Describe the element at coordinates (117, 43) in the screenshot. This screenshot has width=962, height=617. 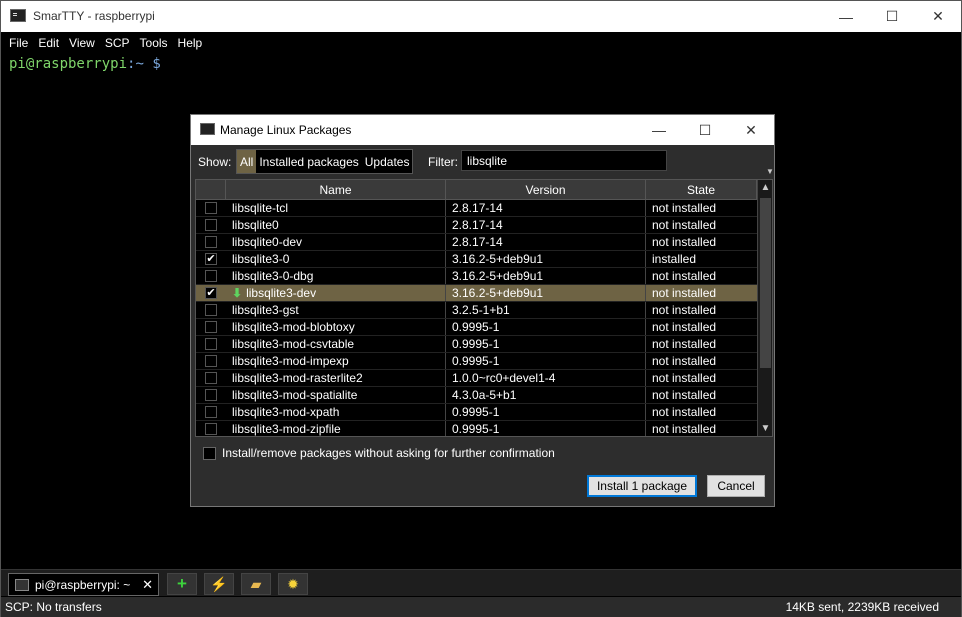
I see `menu-scp: SCP` at that location.